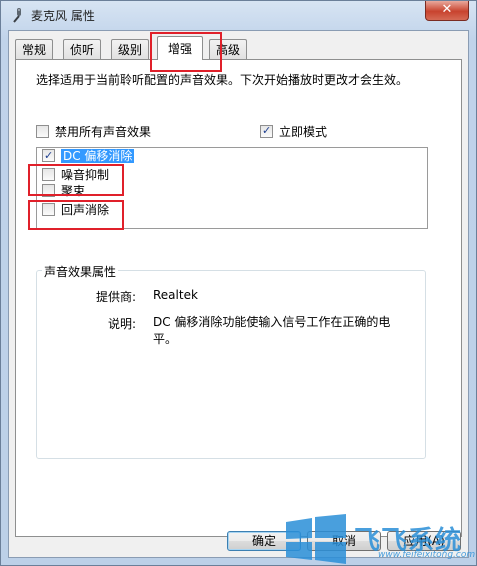 The height and width of the screenshot is (566, 477). I want to click on disable-all-effects-checkbox: 禁用所有声音效果, so click(93, 132).